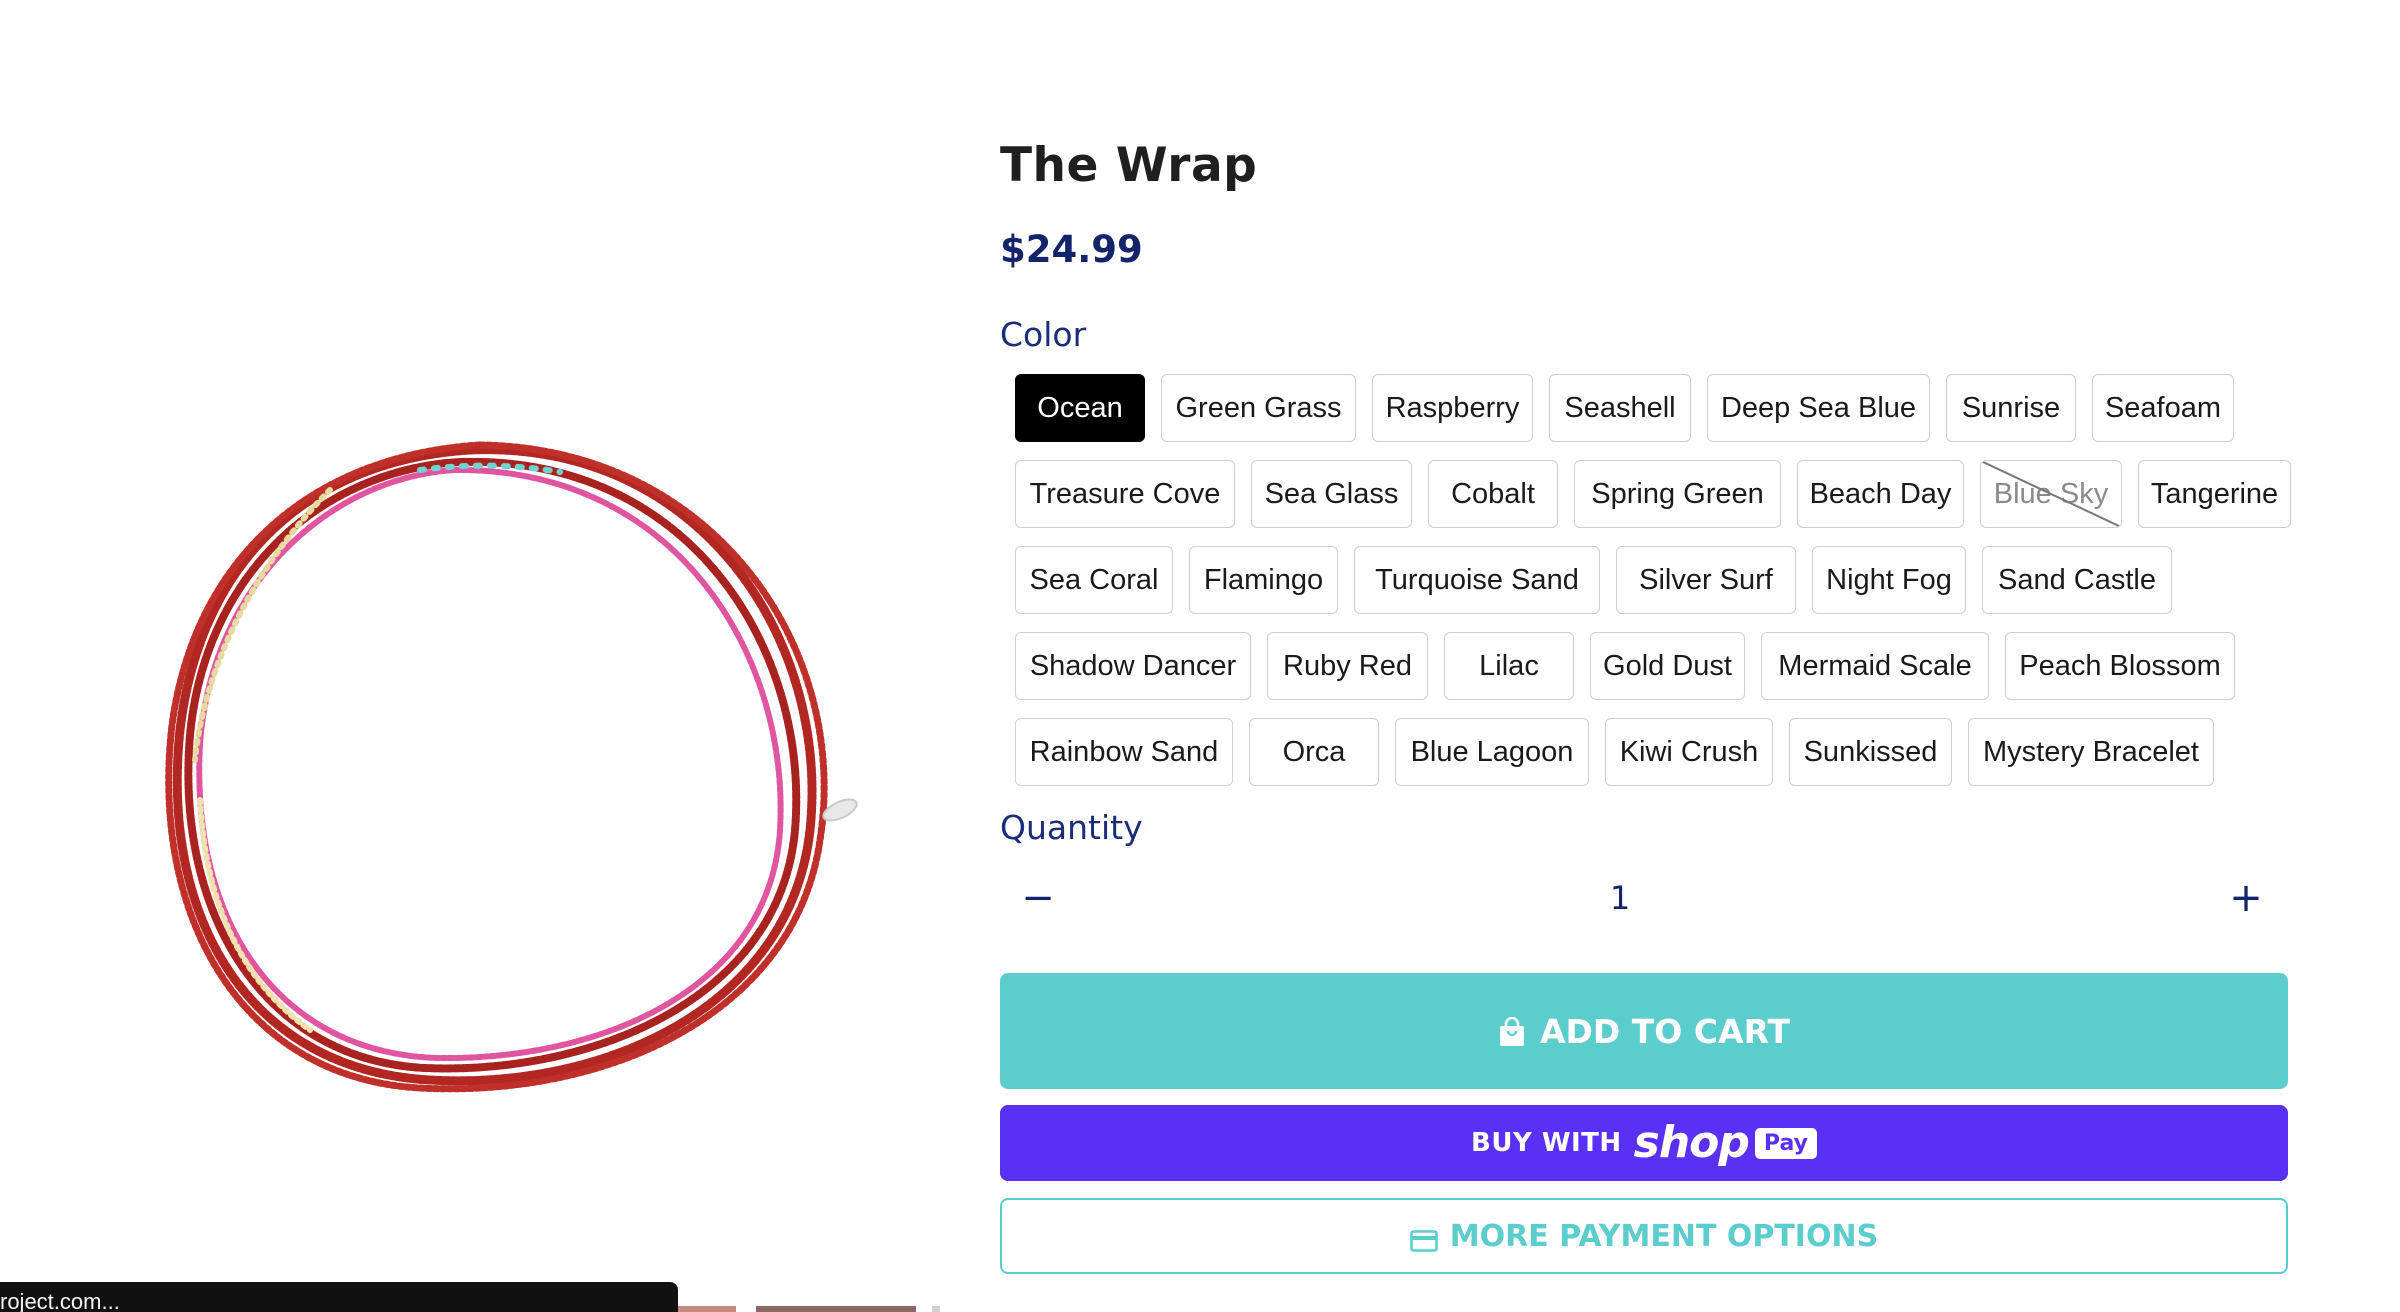  Describe the element at coordinates (1875, 666) in the screenshot. I see `color-swatch: Mermaid Scale` at that location.